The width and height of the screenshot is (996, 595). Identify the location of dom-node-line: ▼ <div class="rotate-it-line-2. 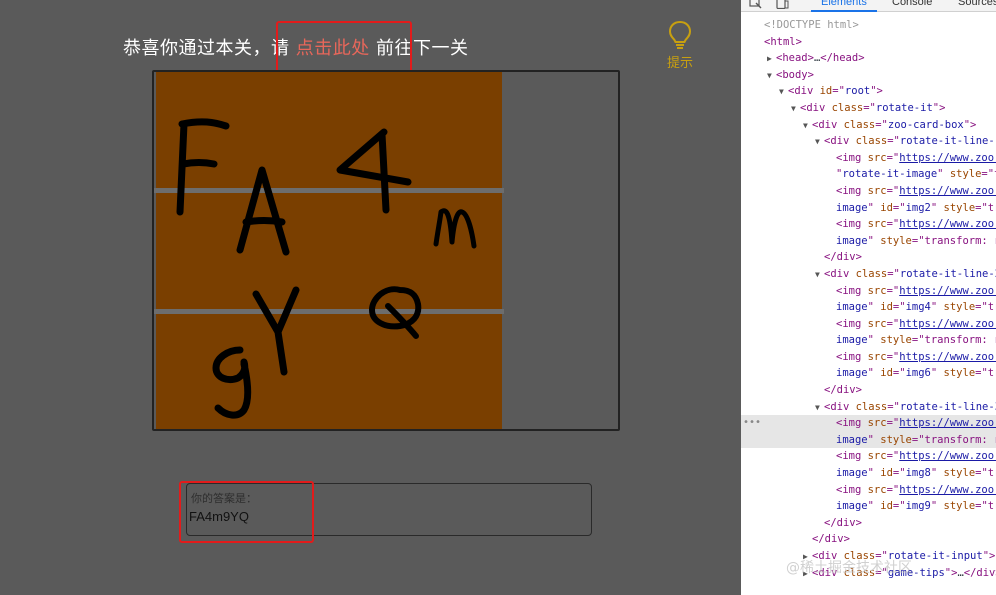
(868, 274).